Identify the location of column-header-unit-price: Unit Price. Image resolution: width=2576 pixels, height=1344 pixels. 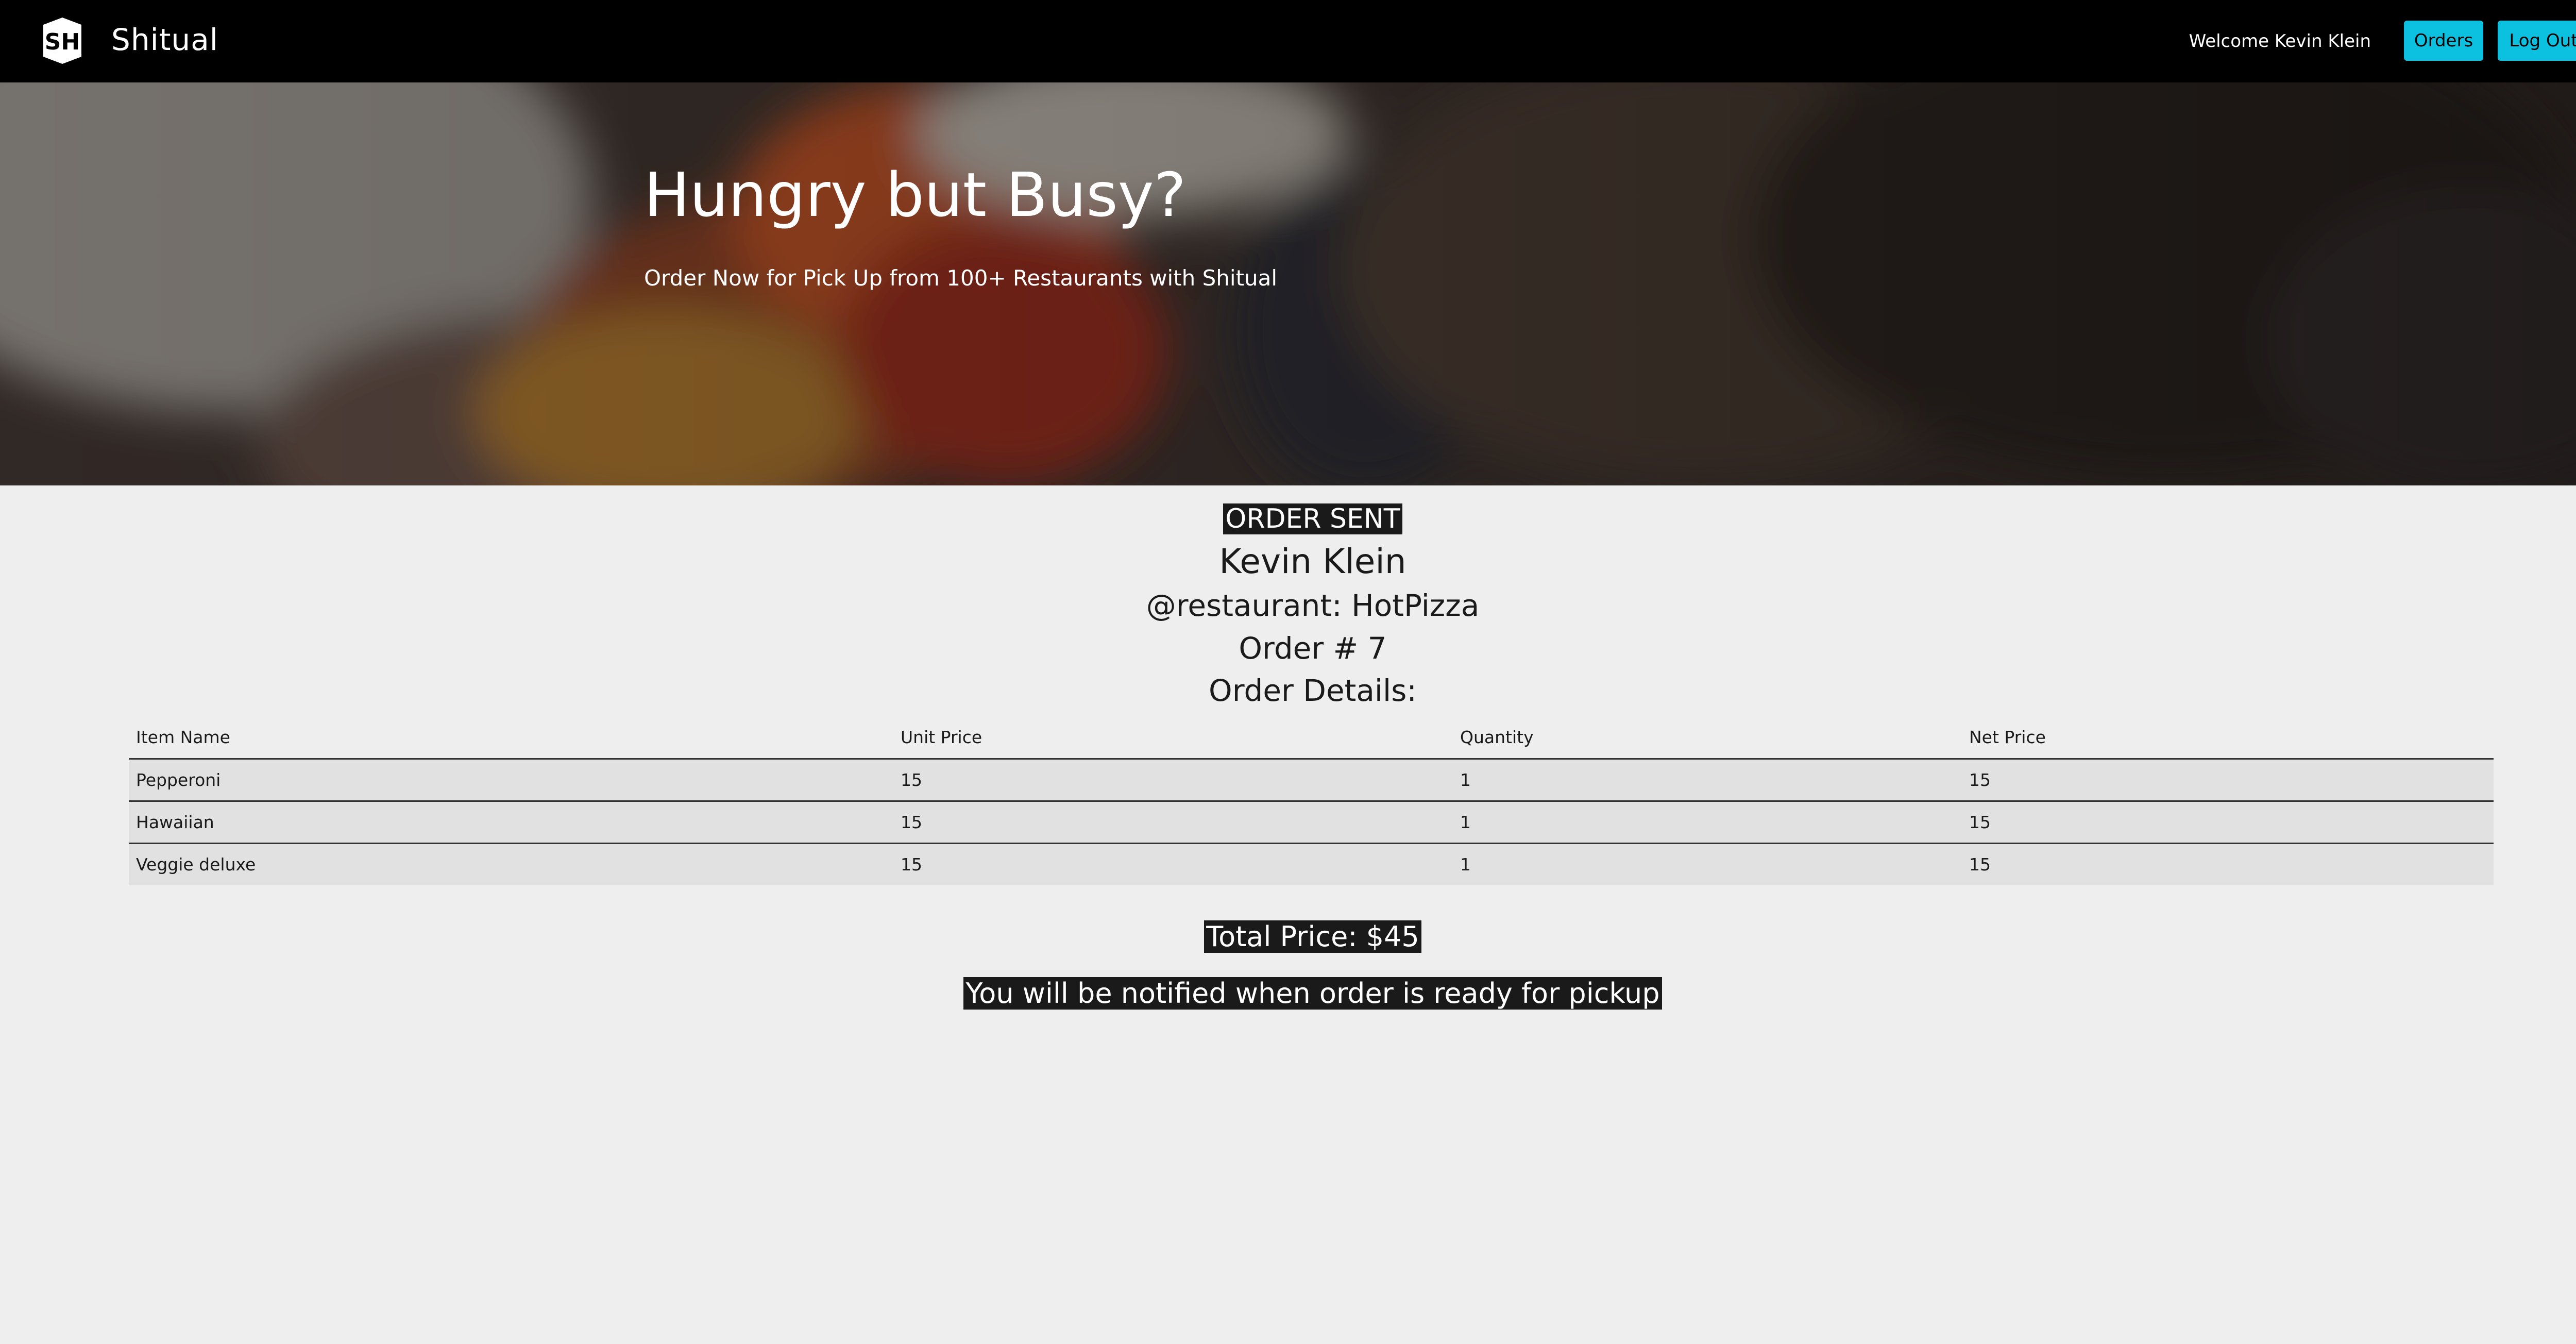
(1173, 738).